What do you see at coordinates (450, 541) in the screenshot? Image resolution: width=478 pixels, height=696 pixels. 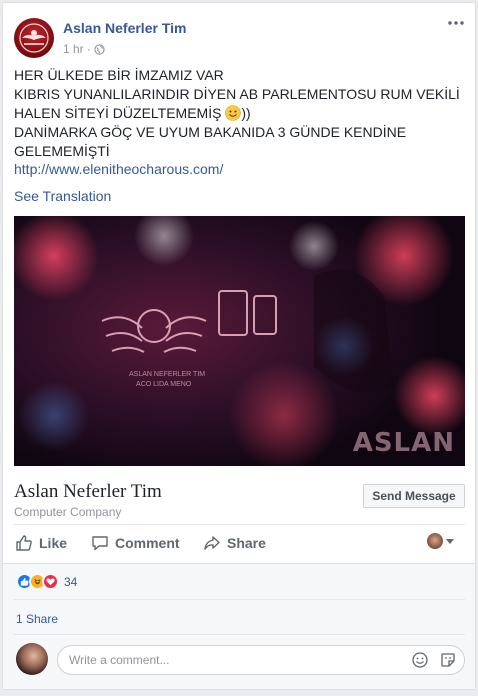 I see `chevron-down-icon` at bounding box center [450, 541].